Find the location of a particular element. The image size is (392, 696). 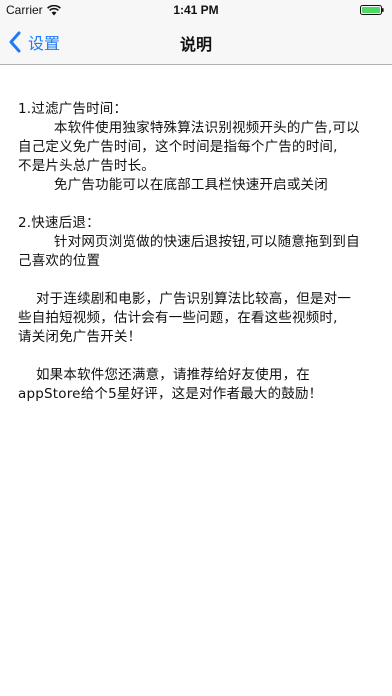

page-title: 说明 is located at coordinates (195, 44).